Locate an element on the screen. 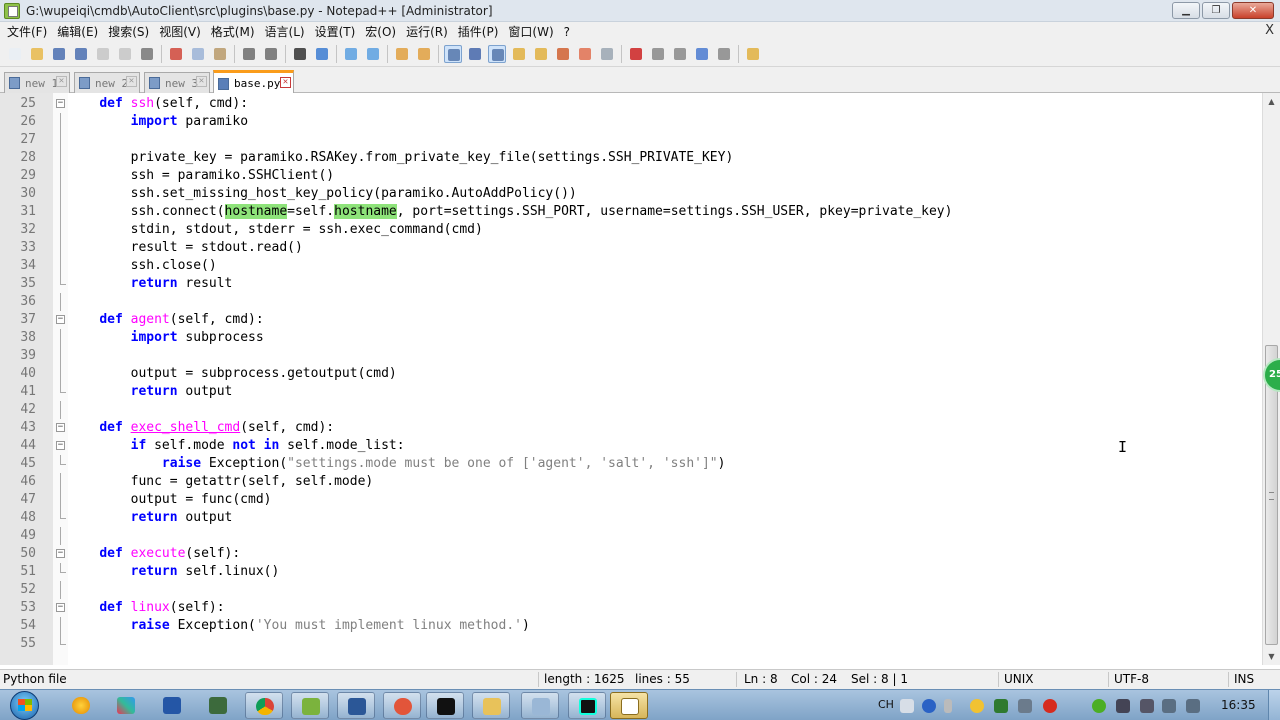 The image size is (1280, 720). menu-edit: 编辑(E) is located at coordinates (77, 31).